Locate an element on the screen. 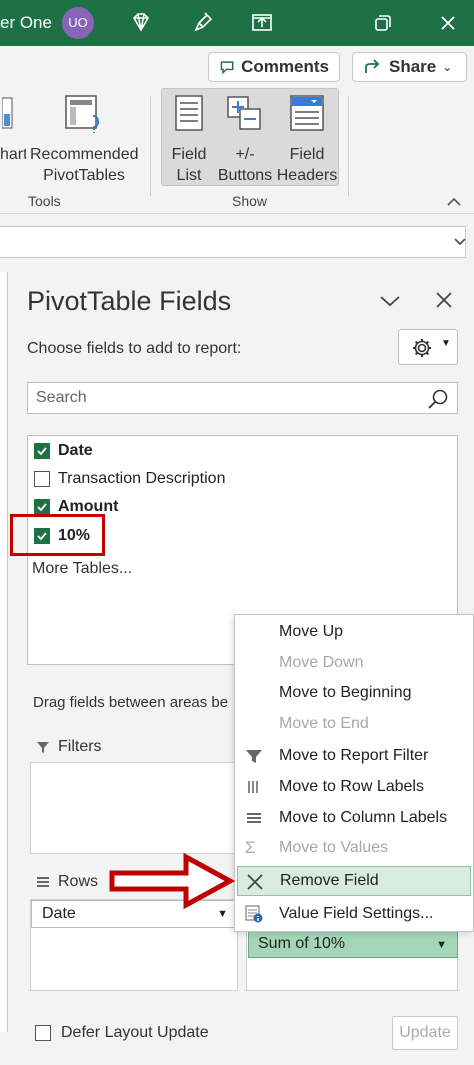 Image resolution: width=474 pixels, height=1065 pixels. pivotchart-icon is located at coordinates (7, 113).